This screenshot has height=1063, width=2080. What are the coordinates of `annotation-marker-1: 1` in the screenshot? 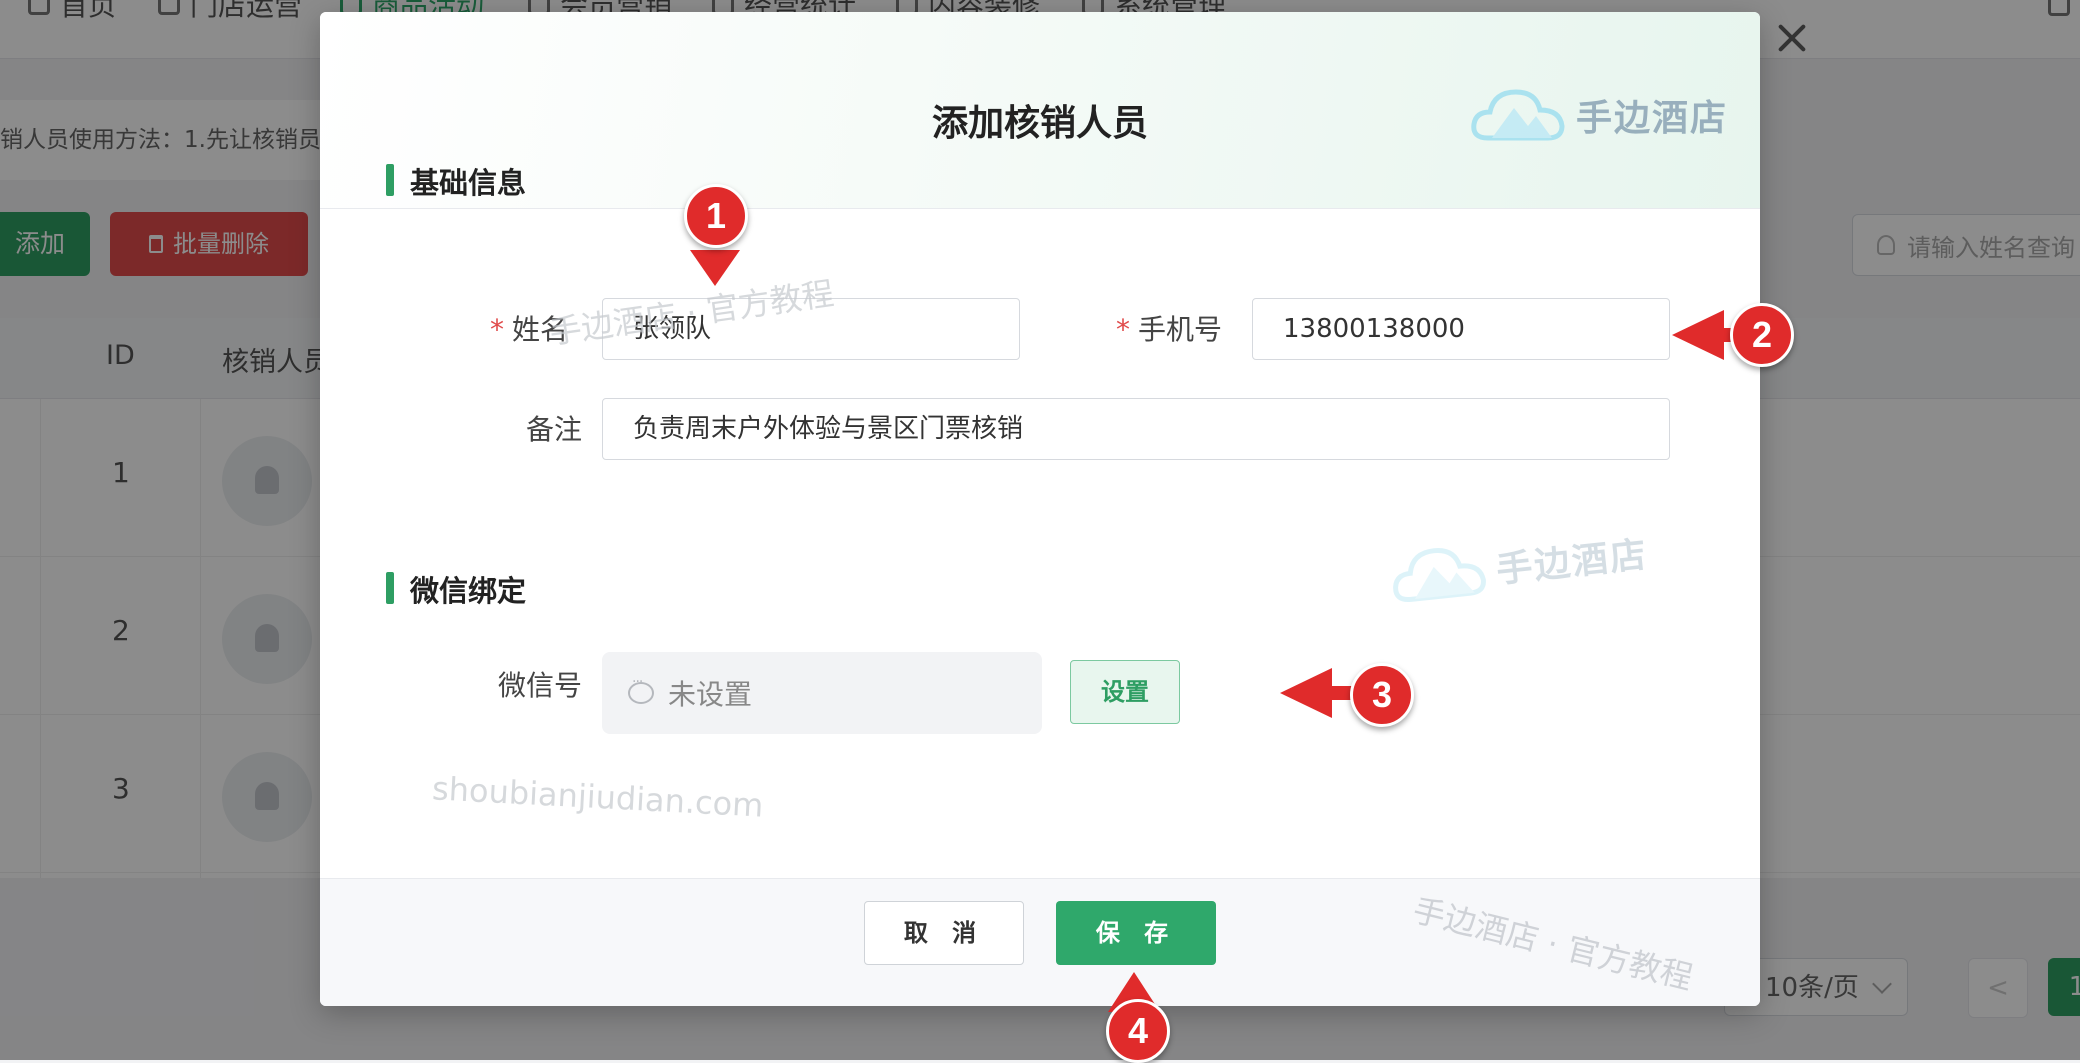 It's located at (716, 216).